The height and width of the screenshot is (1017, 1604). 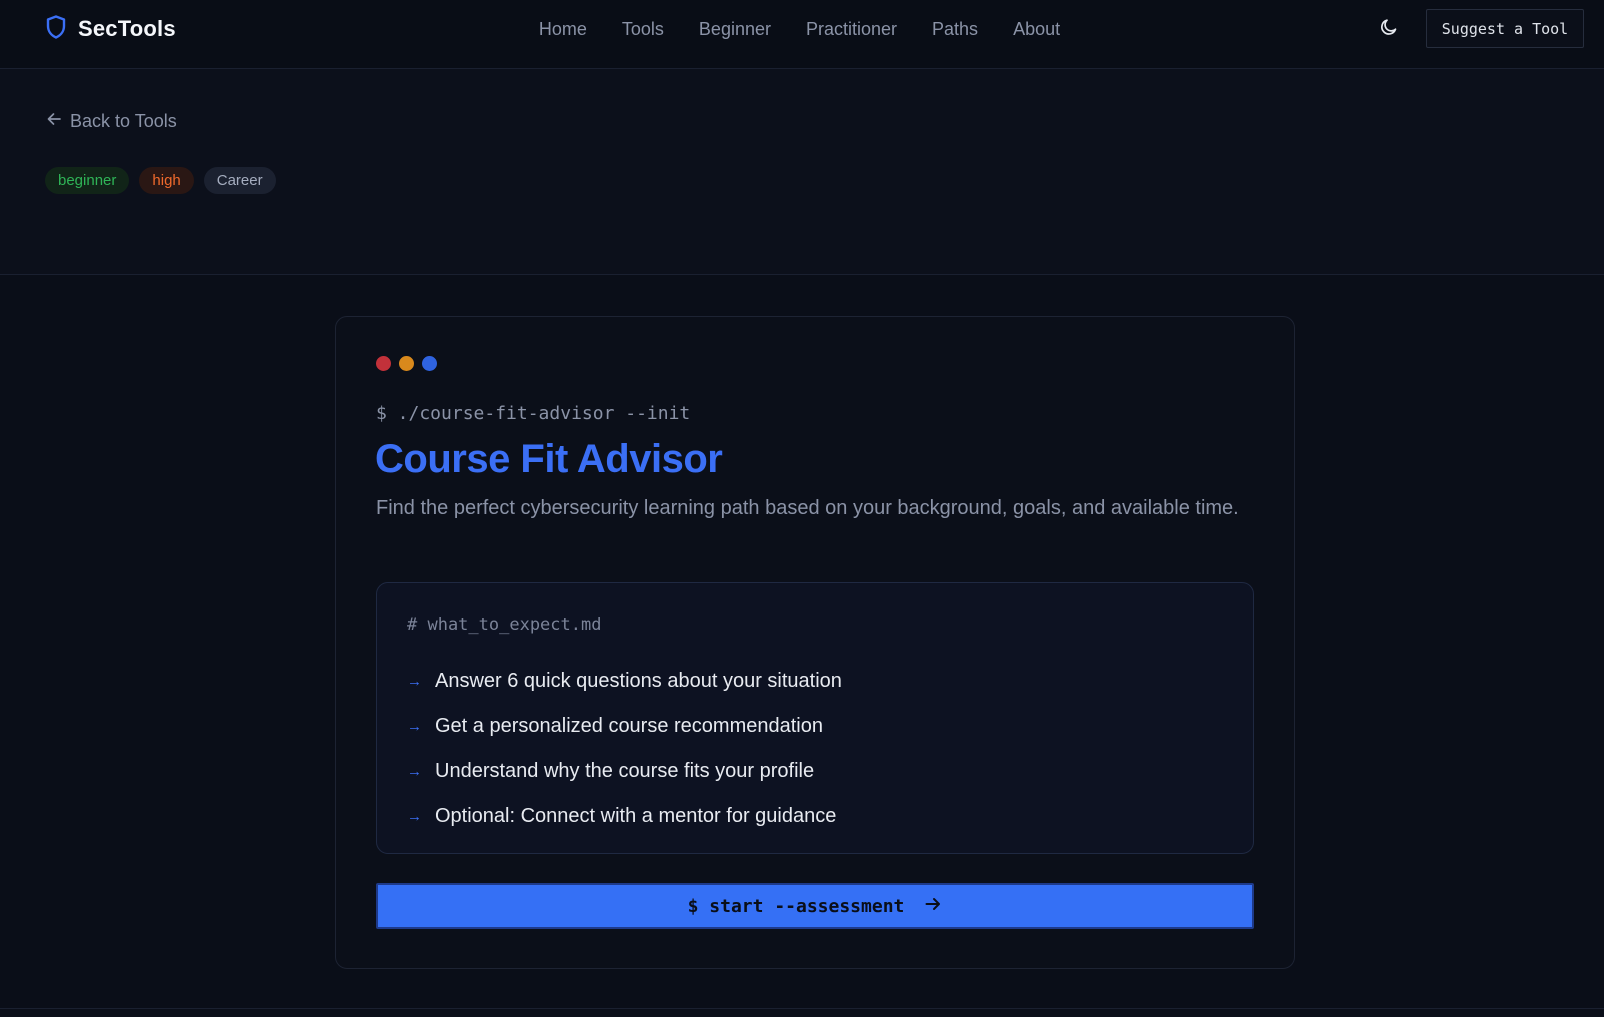 What do you see at coordinates (54, 121) in the screenshot?
I see `arrow-left-icon` at bounding box center [54, 121].